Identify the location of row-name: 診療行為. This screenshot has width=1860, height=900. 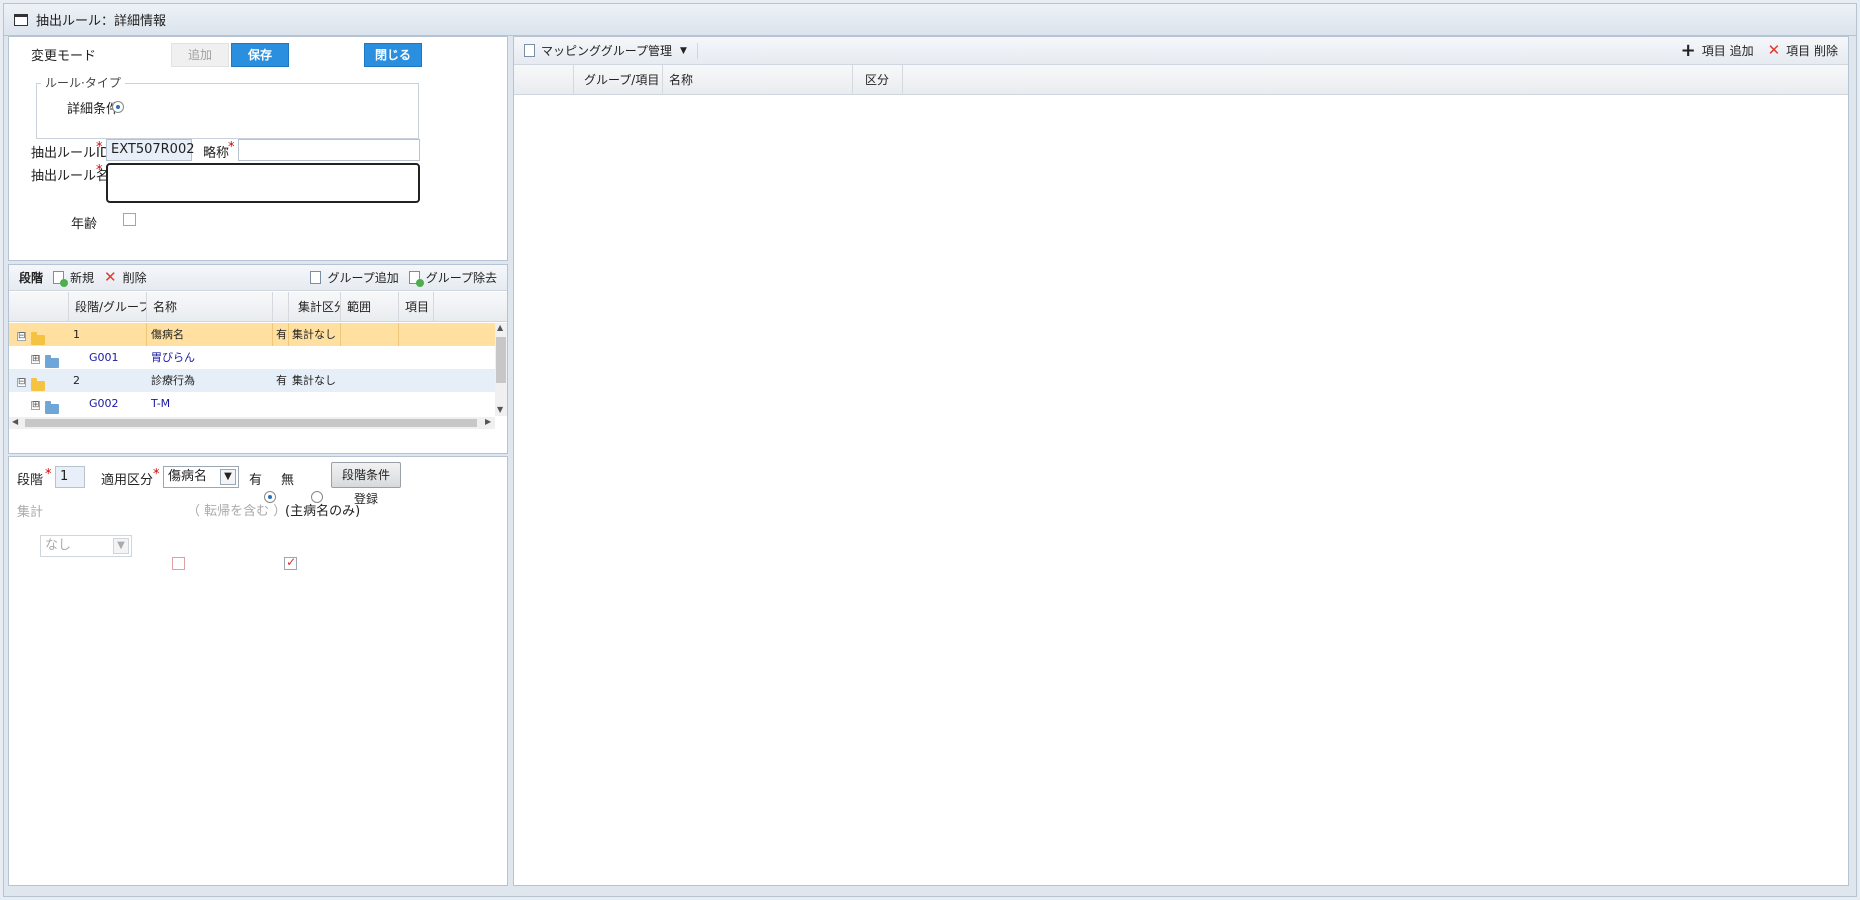
(173, 380).